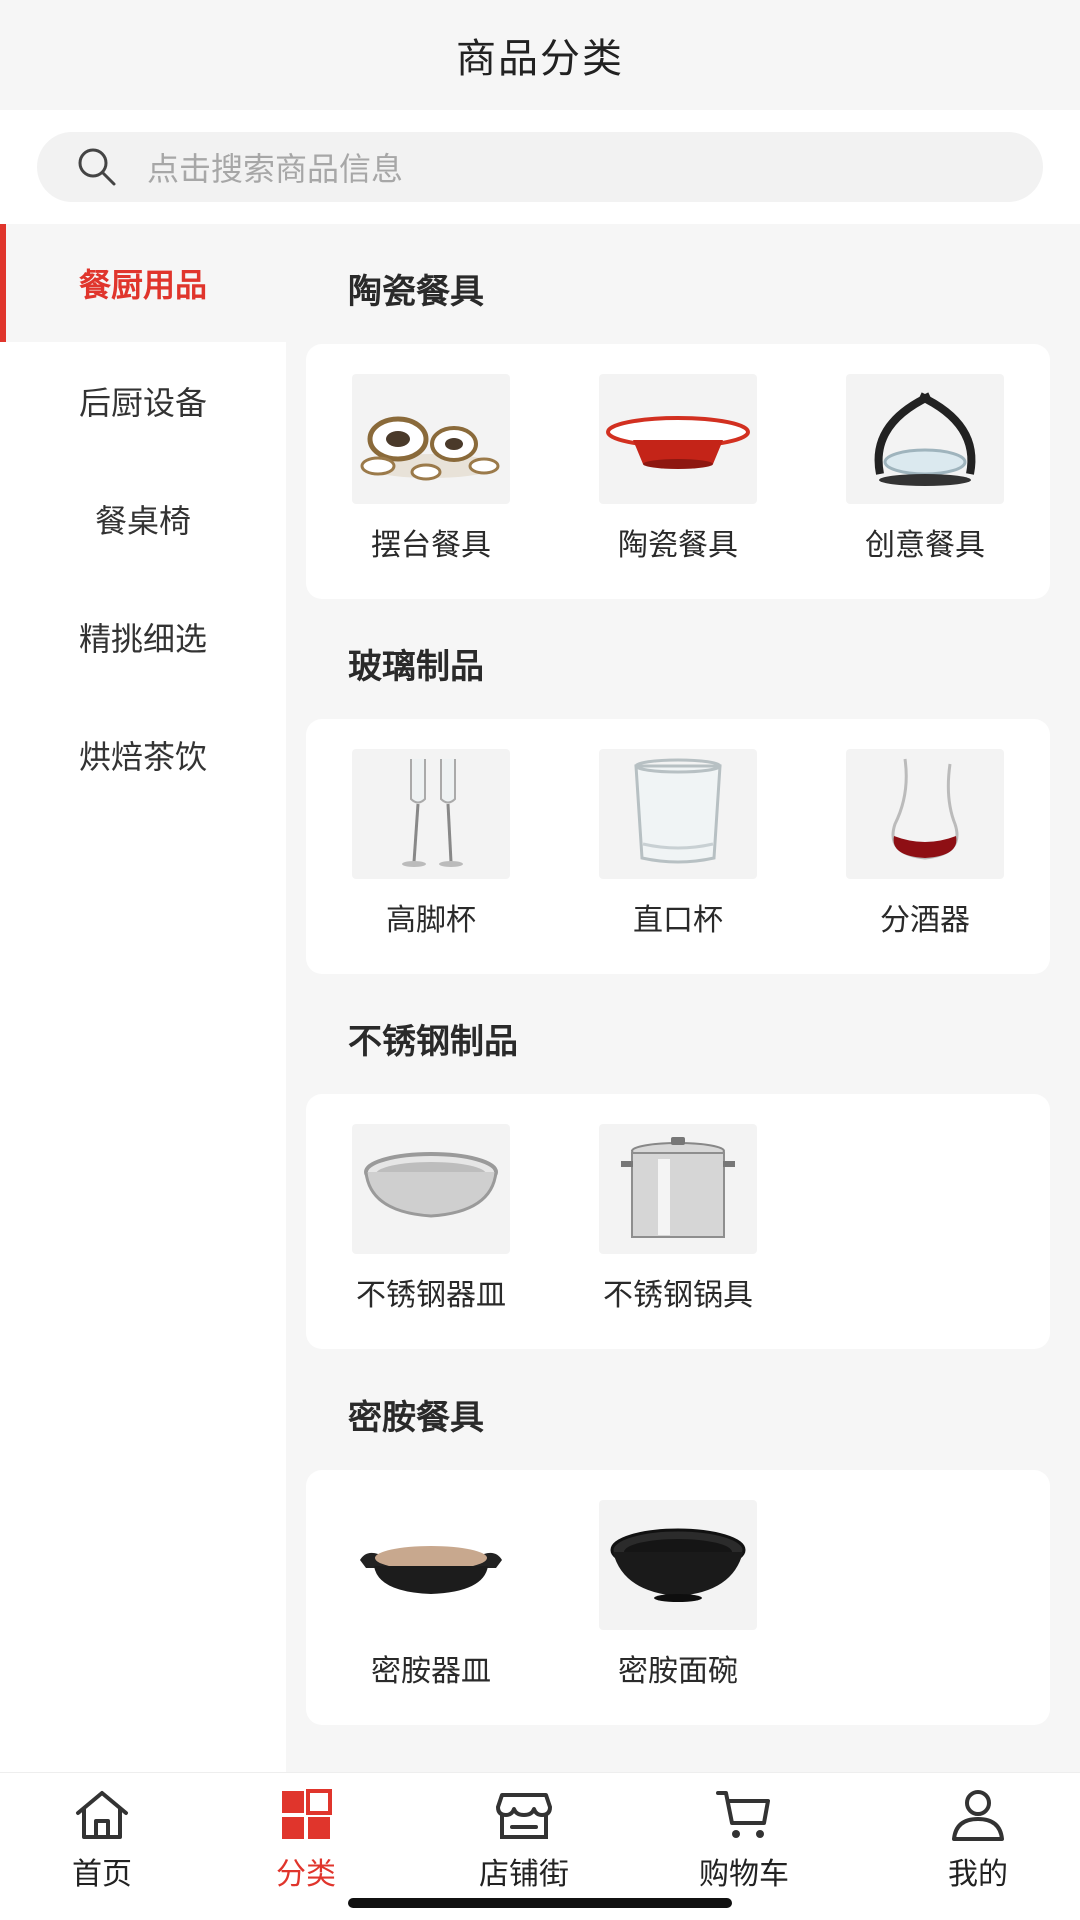 The image size is (1080, 1920). I want to click on tab-profile: 我的, so click(978, 1842).